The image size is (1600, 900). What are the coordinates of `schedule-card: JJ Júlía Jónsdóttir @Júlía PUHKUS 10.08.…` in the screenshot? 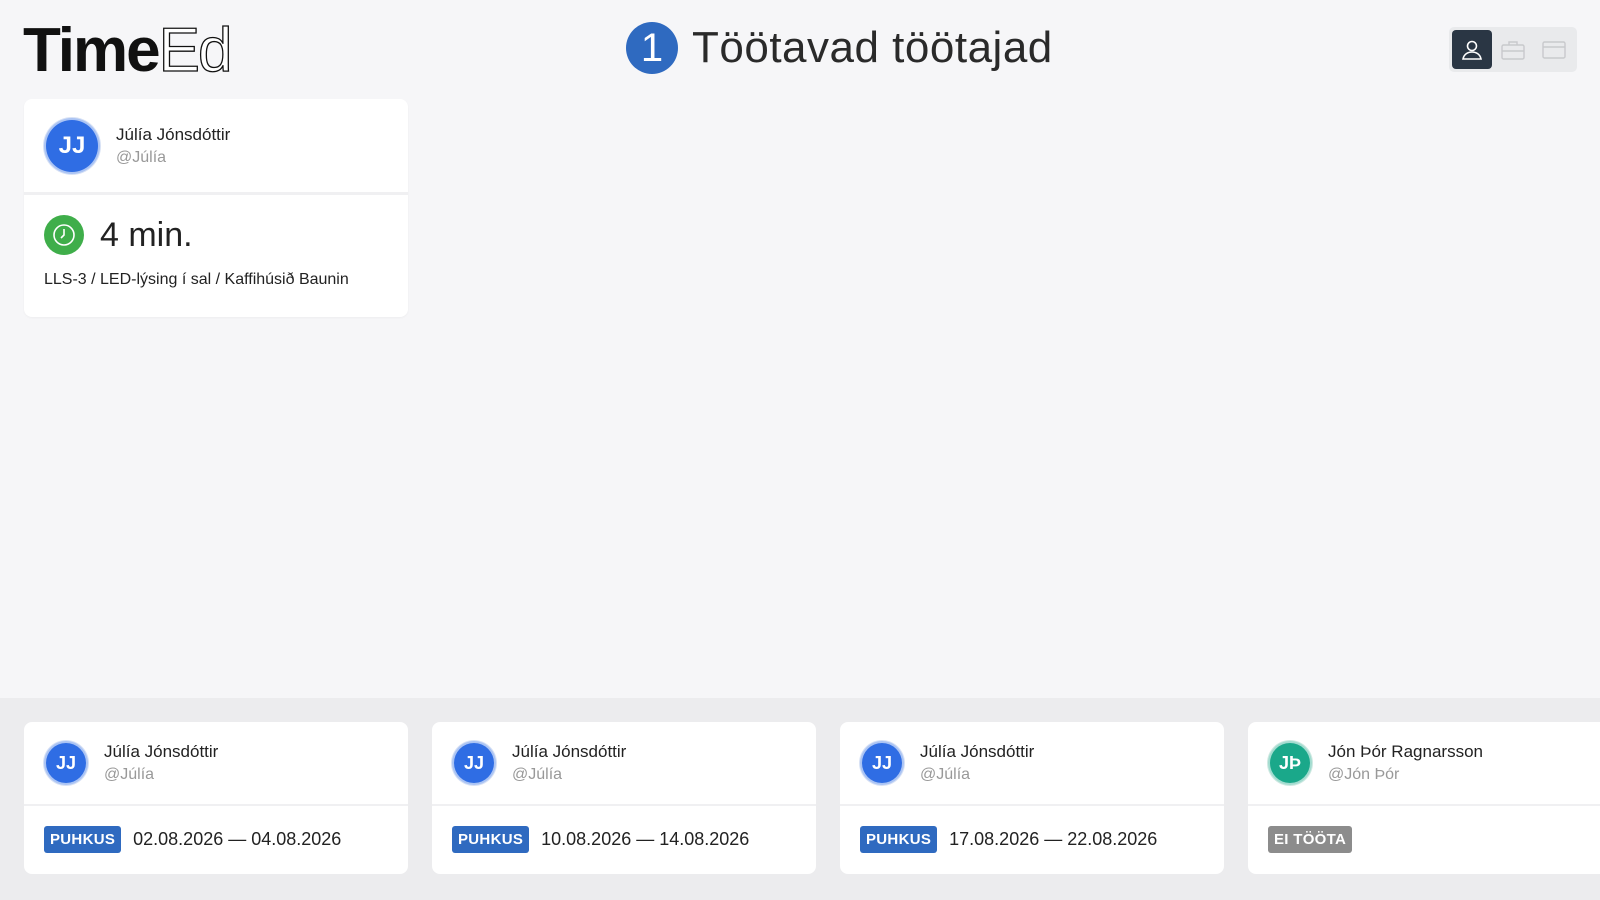 It's located at (624, 798).